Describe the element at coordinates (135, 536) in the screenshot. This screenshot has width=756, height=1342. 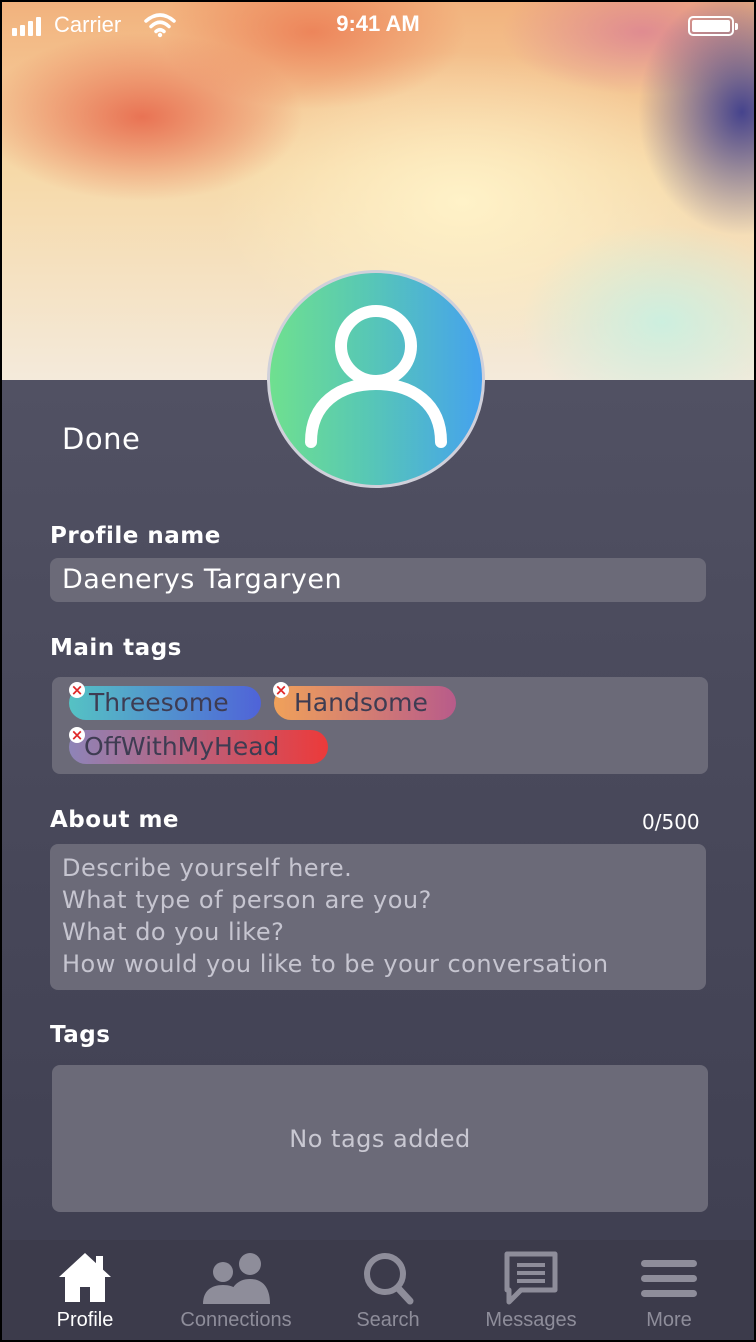
I see `profile-name-label: Profile name` at that location.